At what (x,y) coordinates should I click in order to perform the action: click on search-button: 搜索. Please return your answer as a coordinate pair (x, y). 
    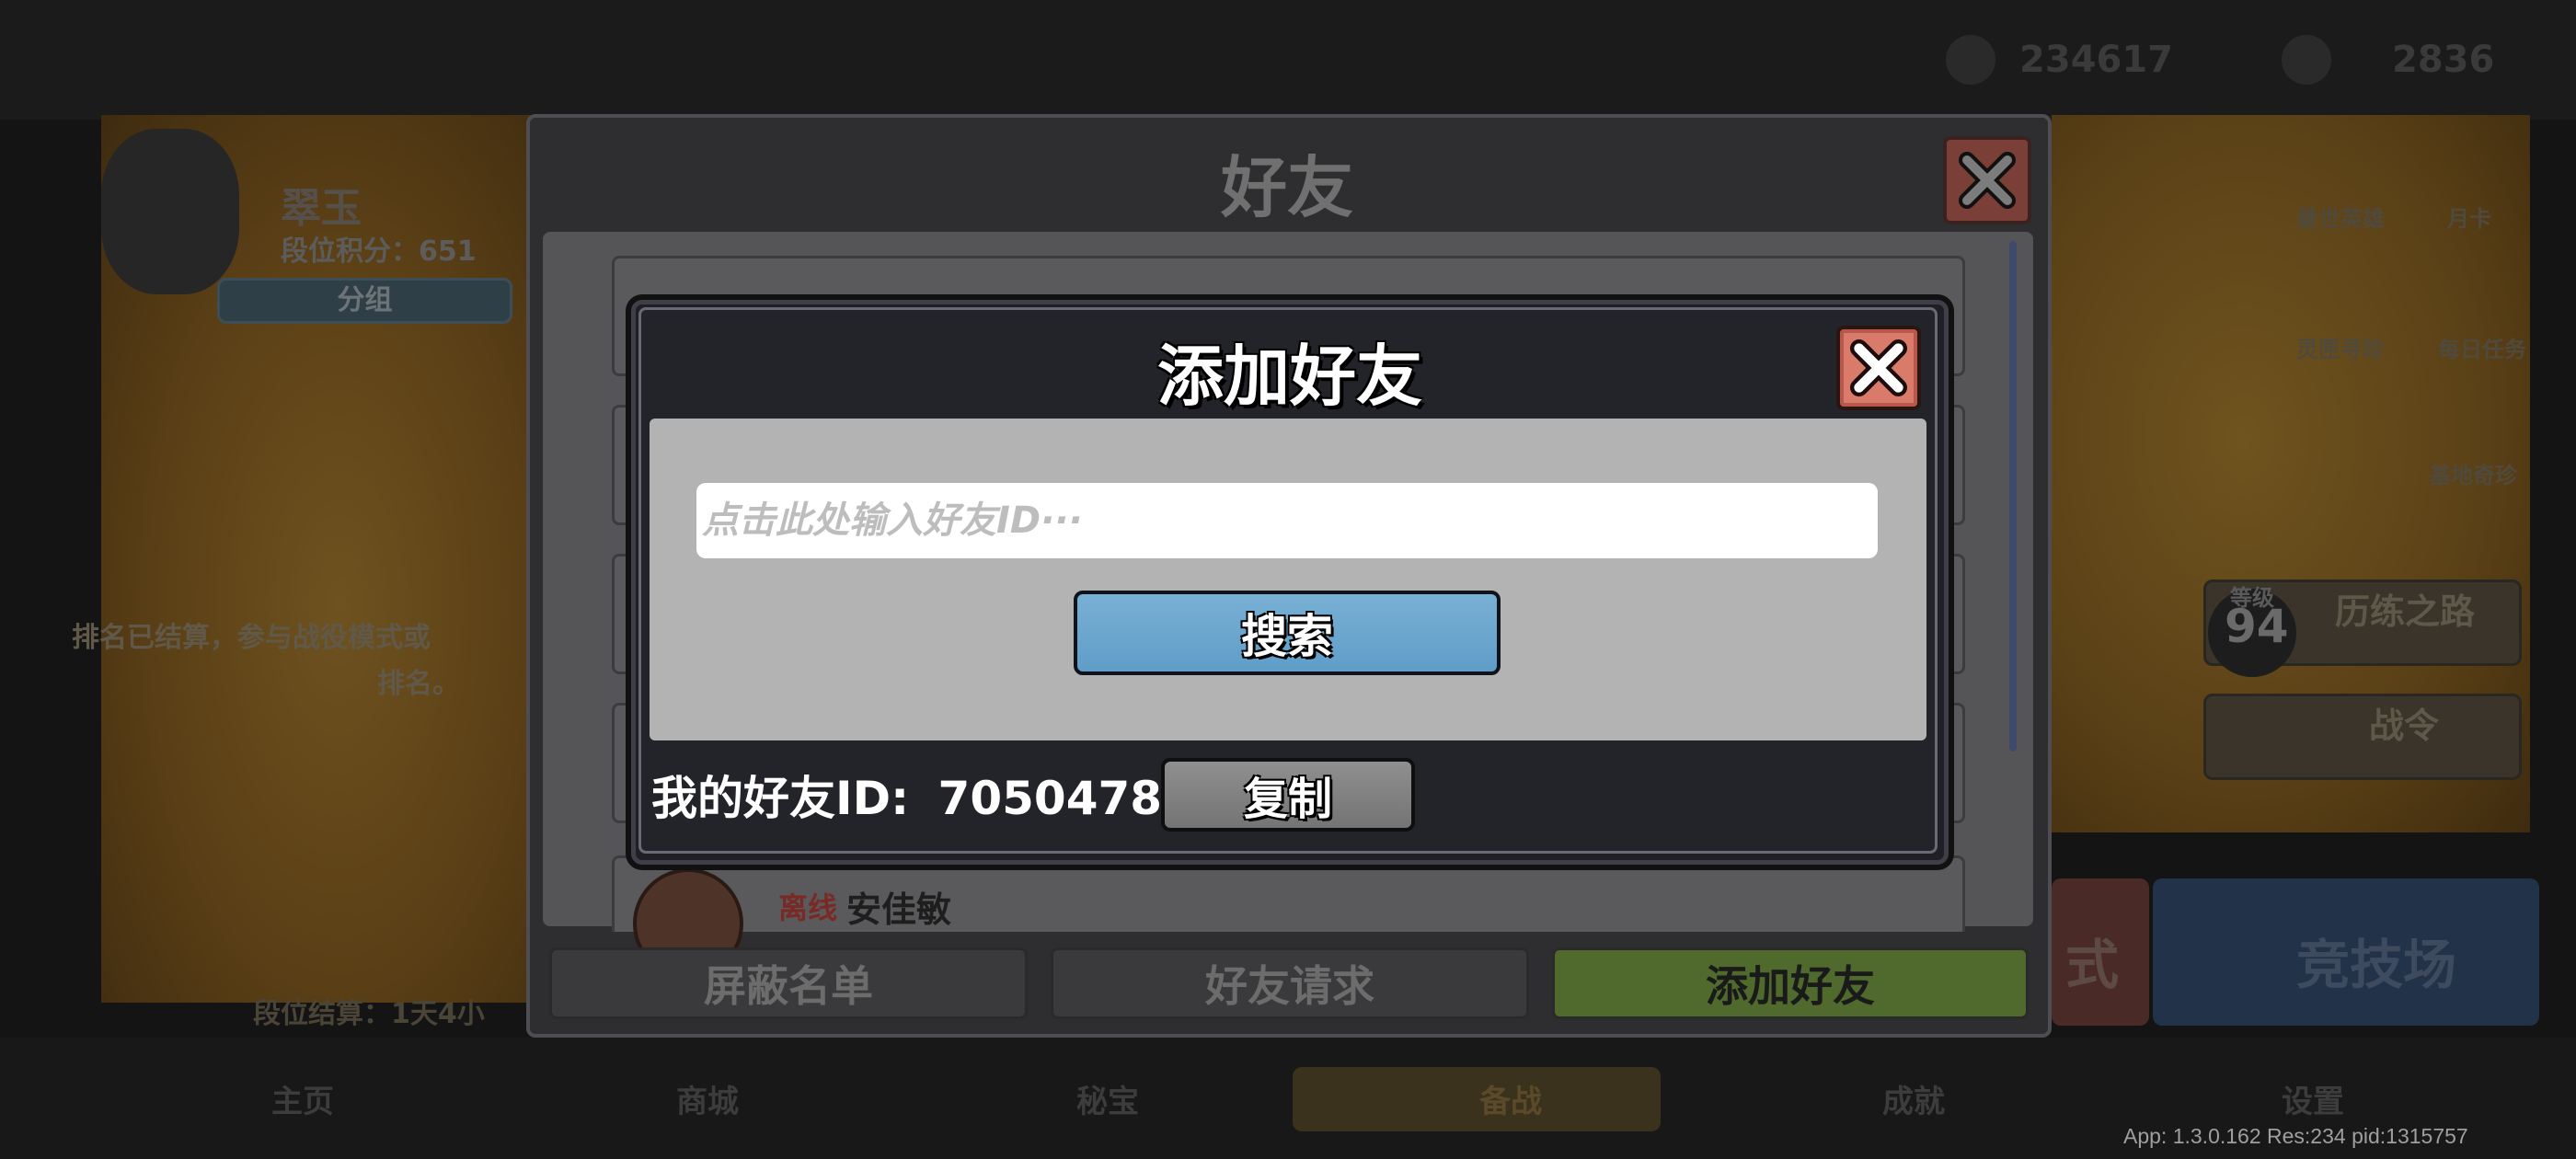
    Looking at the image, I should click on (1287, 633).